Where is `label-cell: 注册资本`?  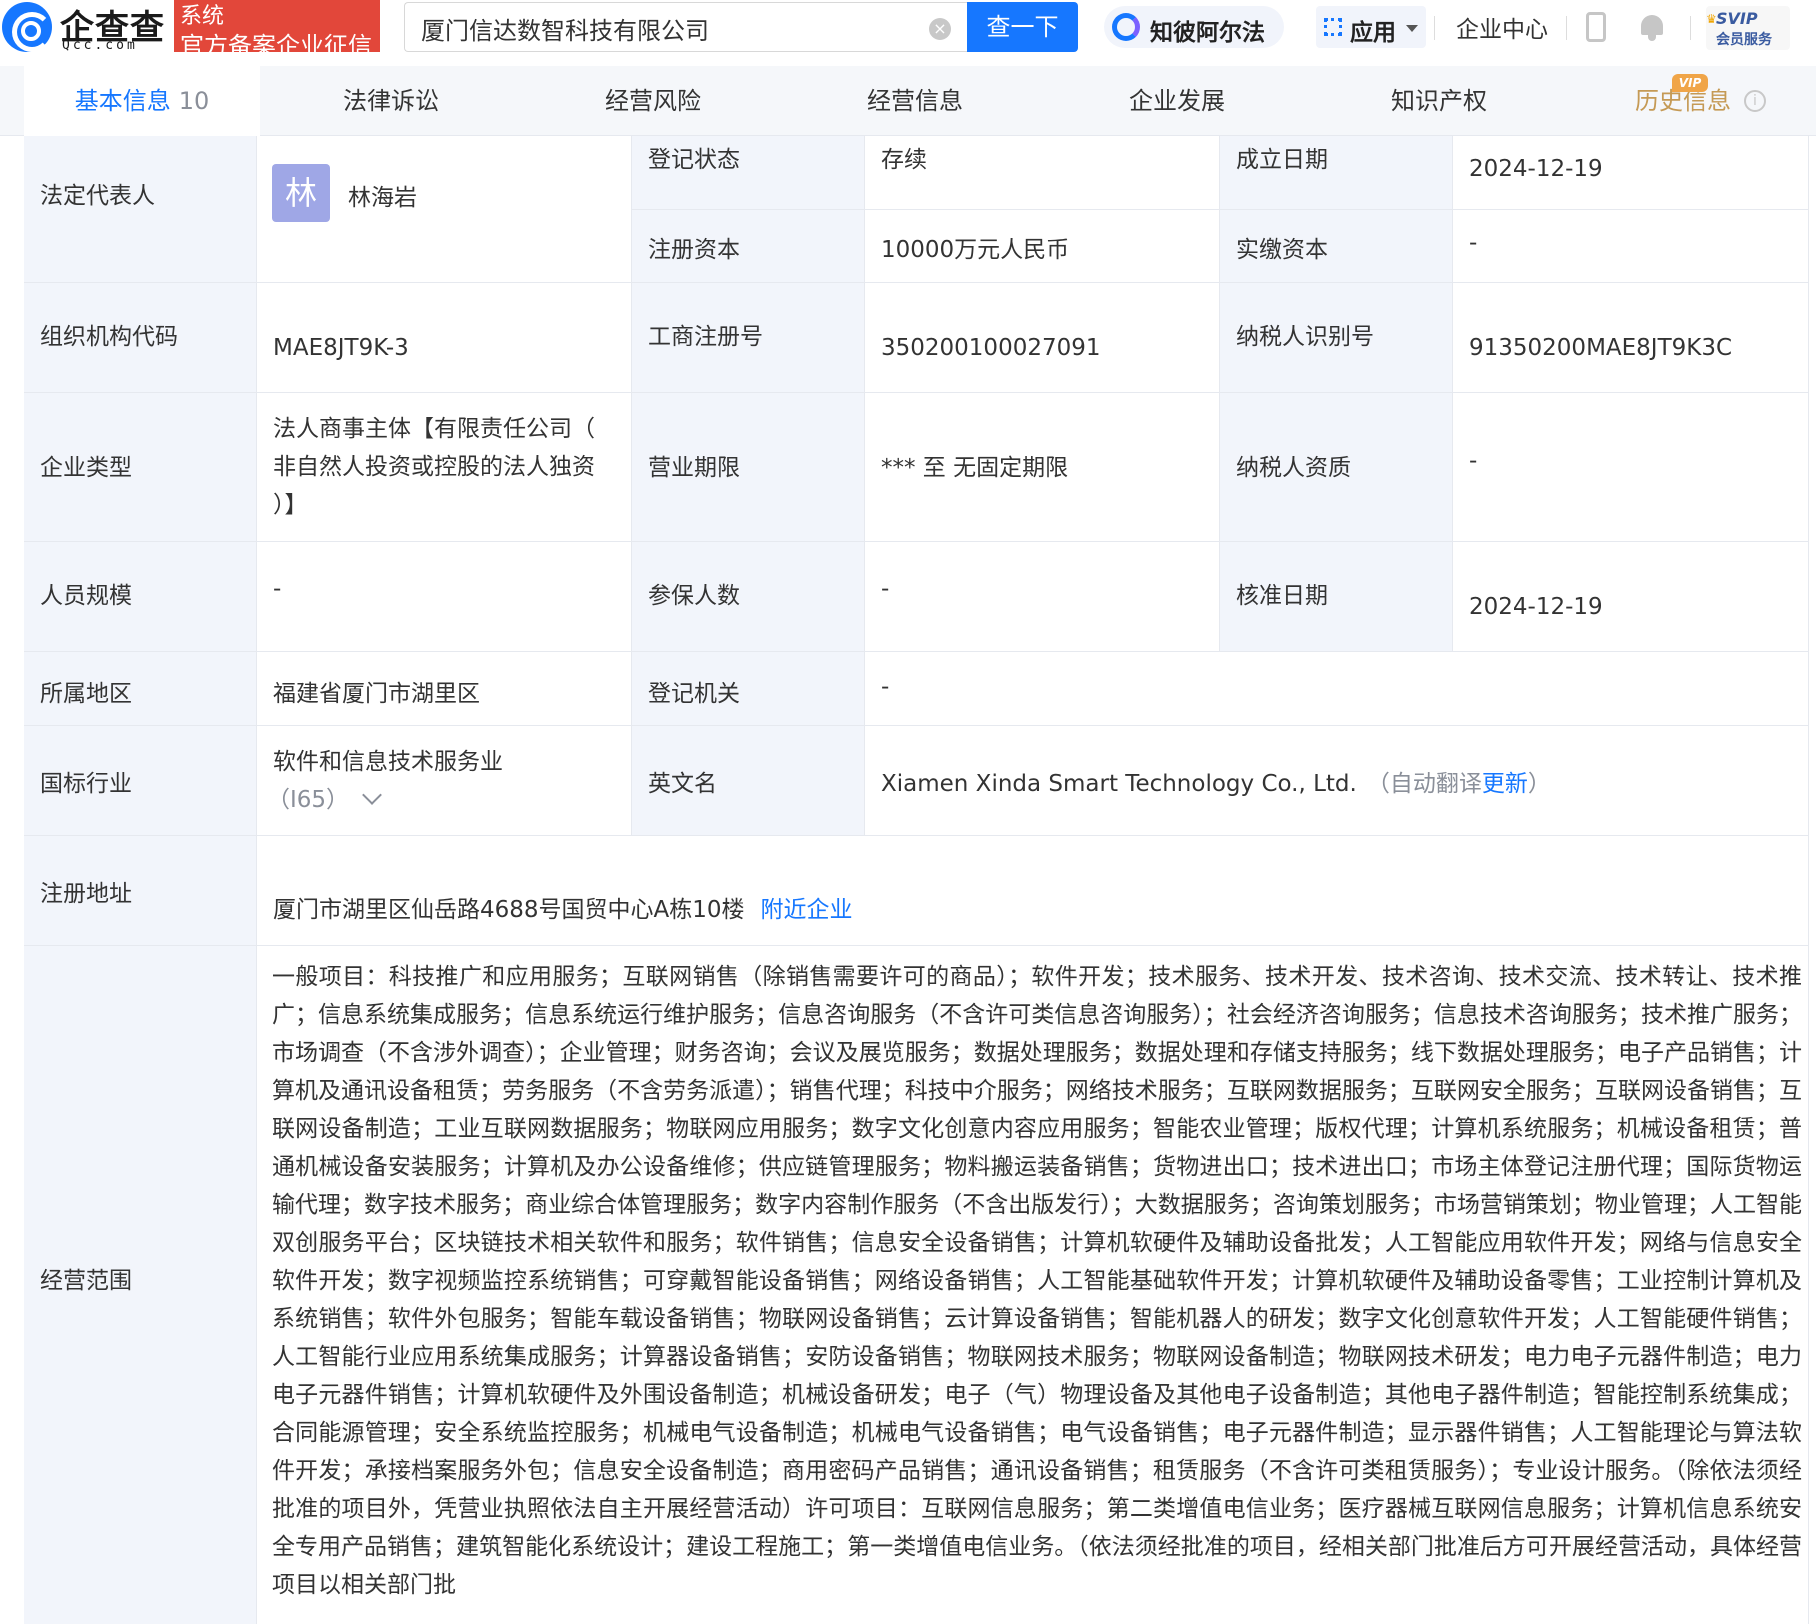
label-cell: 注册资本 is located at coordinates (748, 246).